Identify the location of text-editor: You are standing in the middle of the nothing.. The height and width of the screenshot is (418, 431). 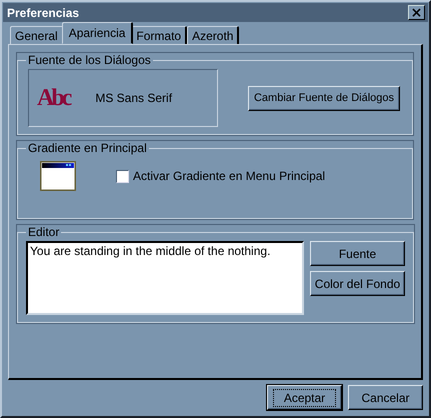
(165, 278).